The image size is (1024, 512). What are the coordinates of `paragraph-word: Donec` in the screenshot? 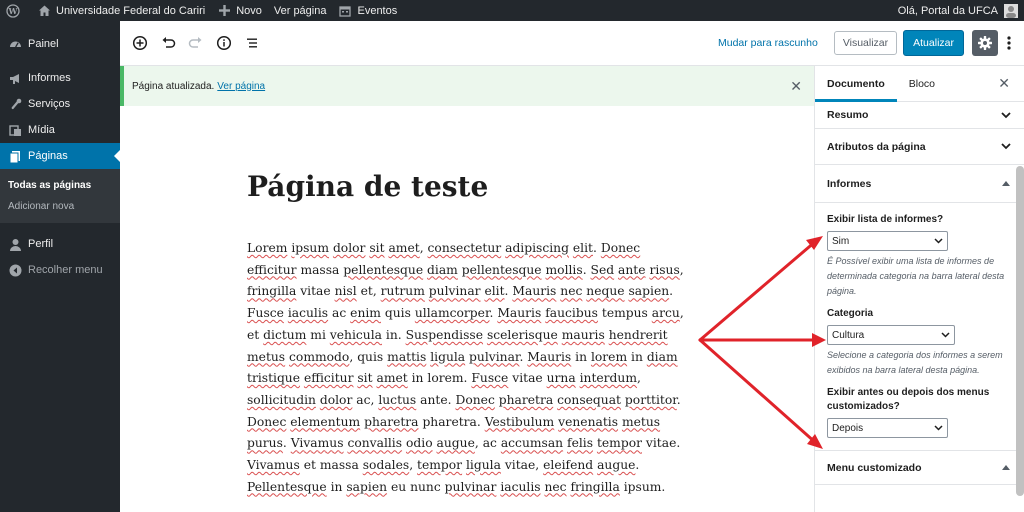 It's located at (620, 248).